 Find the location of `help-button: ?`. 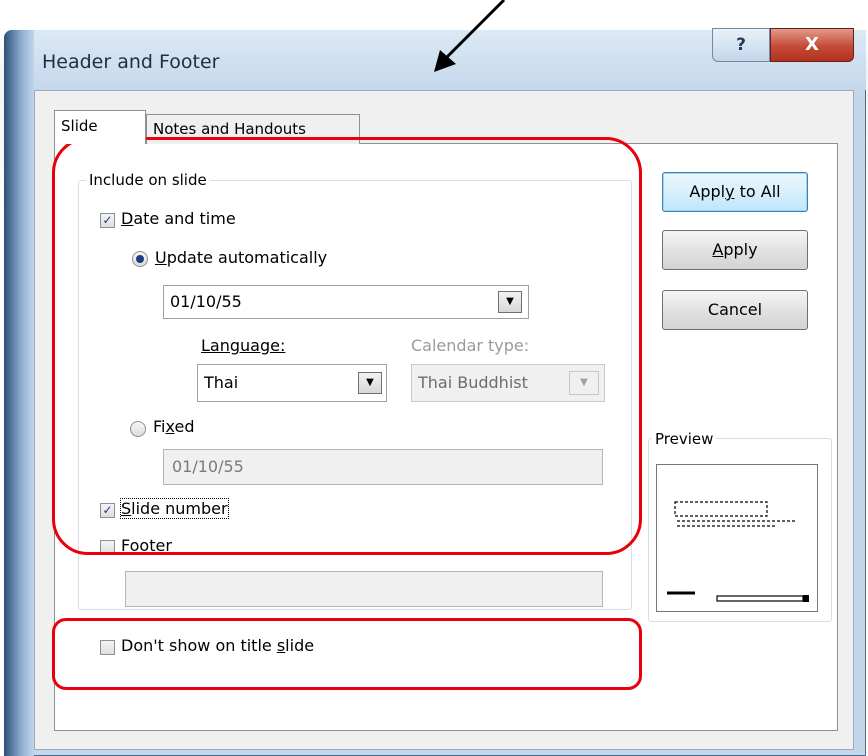

help-button: ? is located at coordinates (741, 45).